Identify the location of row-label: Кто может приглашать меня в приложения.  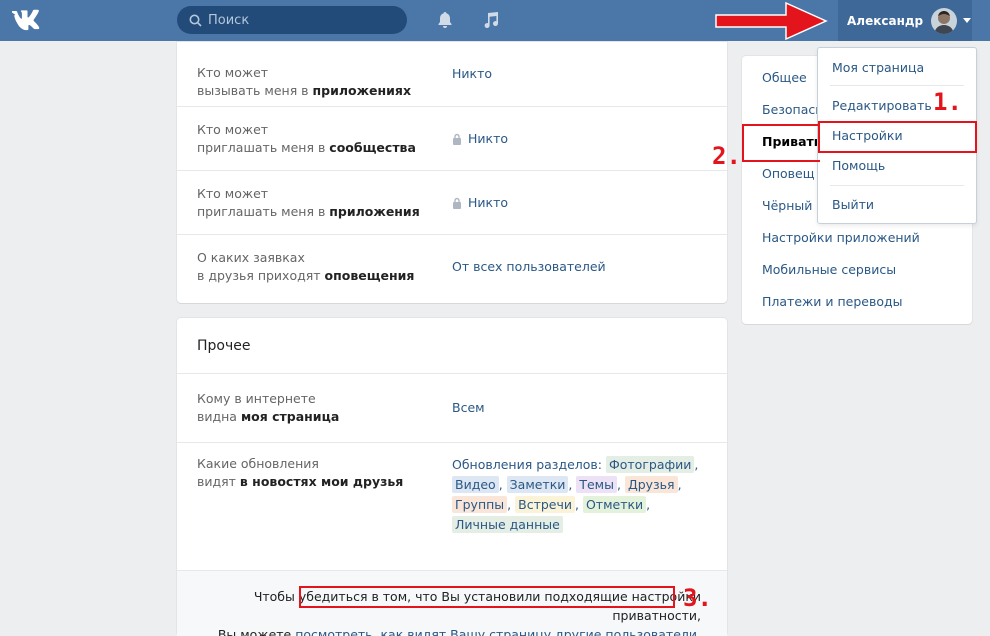
(308, 202).